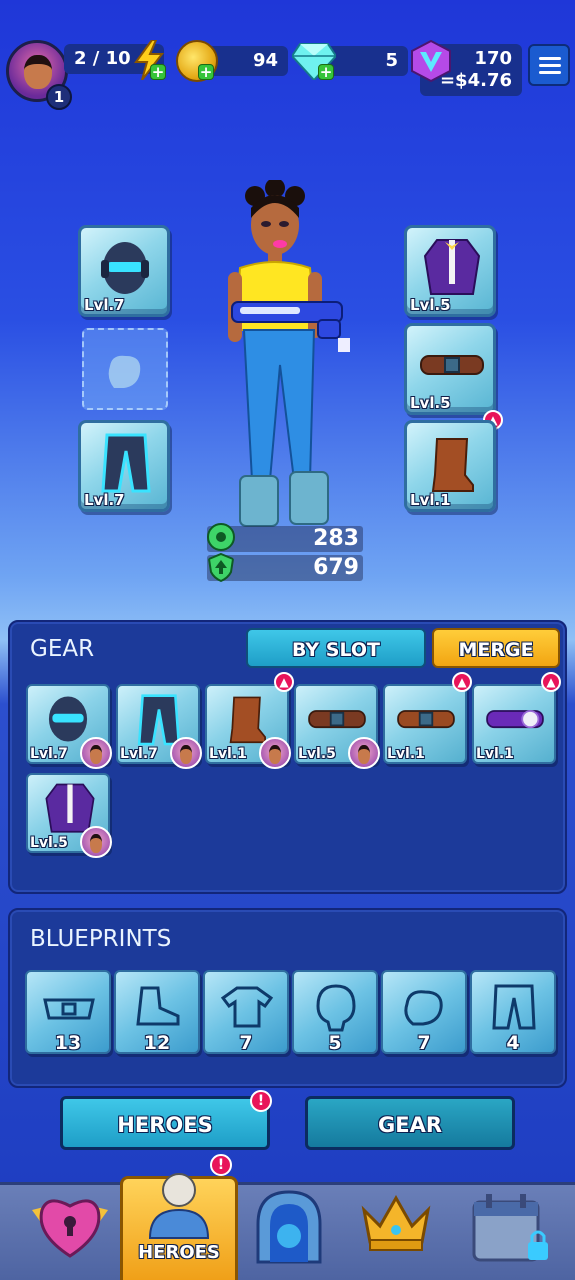 Image resolution: width=575 pixels, height=1280 pixels. What do you see at coordinates (452, 267) in the screenshot?
I see `jacket-icon` at bounding box center [452, 267].